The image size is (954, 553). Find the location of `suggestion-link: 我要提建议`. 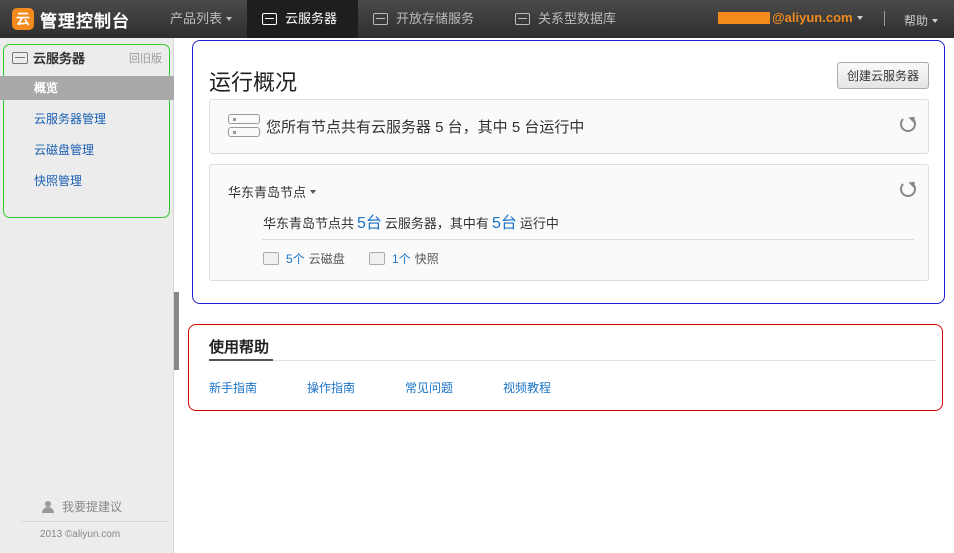

suggestion-link: 我要提建议 is located at coordinates (82, 506).